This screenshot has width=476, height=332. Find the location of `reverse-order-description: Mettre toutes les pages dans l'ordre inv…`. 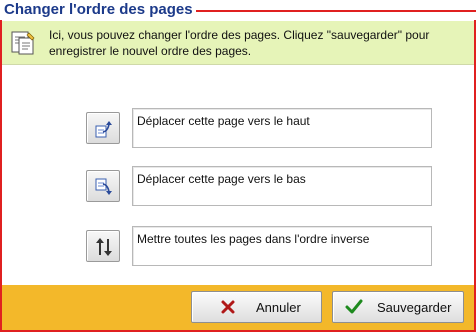

reverse-order-description: Mettre toutes les pages dans l'ordre inv… is located at coordinates (282, 246).